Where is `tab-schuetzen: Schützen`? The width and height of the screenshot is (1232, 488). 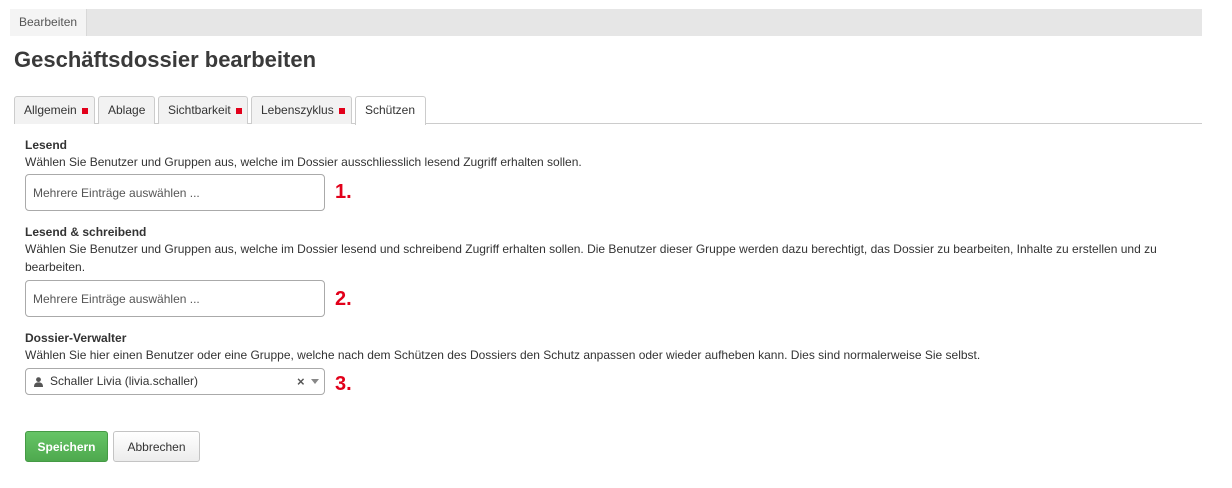 tab-schuetzen: Schützen is located at coordinates (390, 110).